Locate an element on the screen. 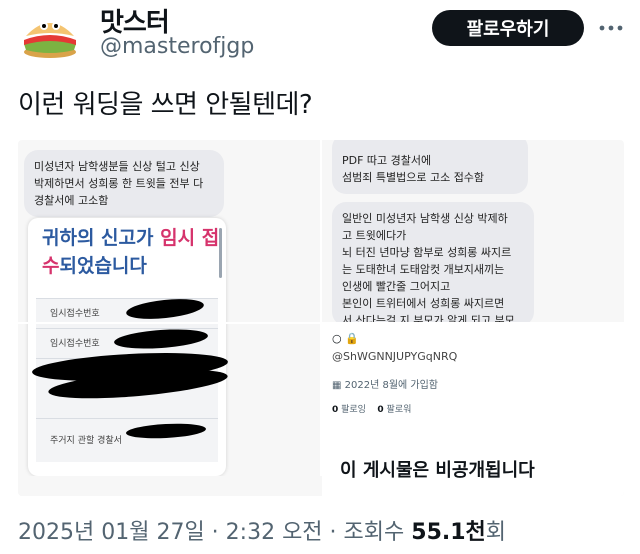 This screenshot has height=554, width=640. profile-joined: ▦ 2022년 8월에 가입함 is located at coordinates (385, 383).